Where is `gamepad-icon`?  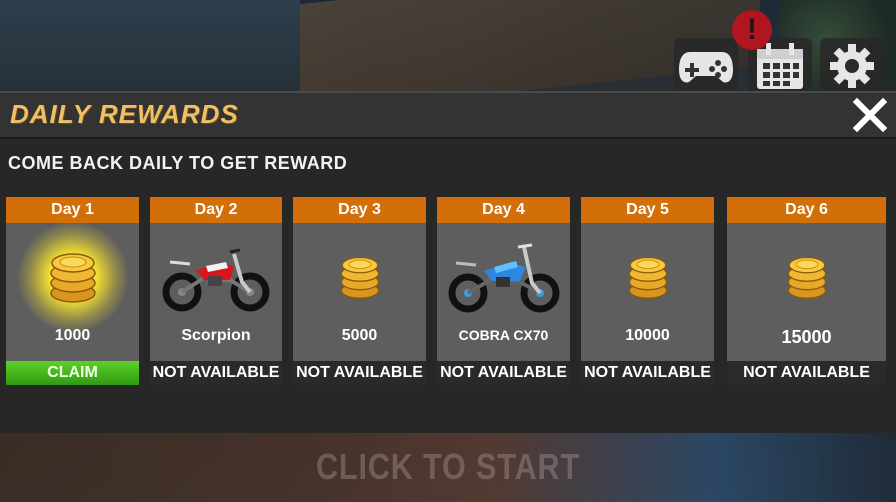
gamepad-icon is located at coordinates (706, 67).